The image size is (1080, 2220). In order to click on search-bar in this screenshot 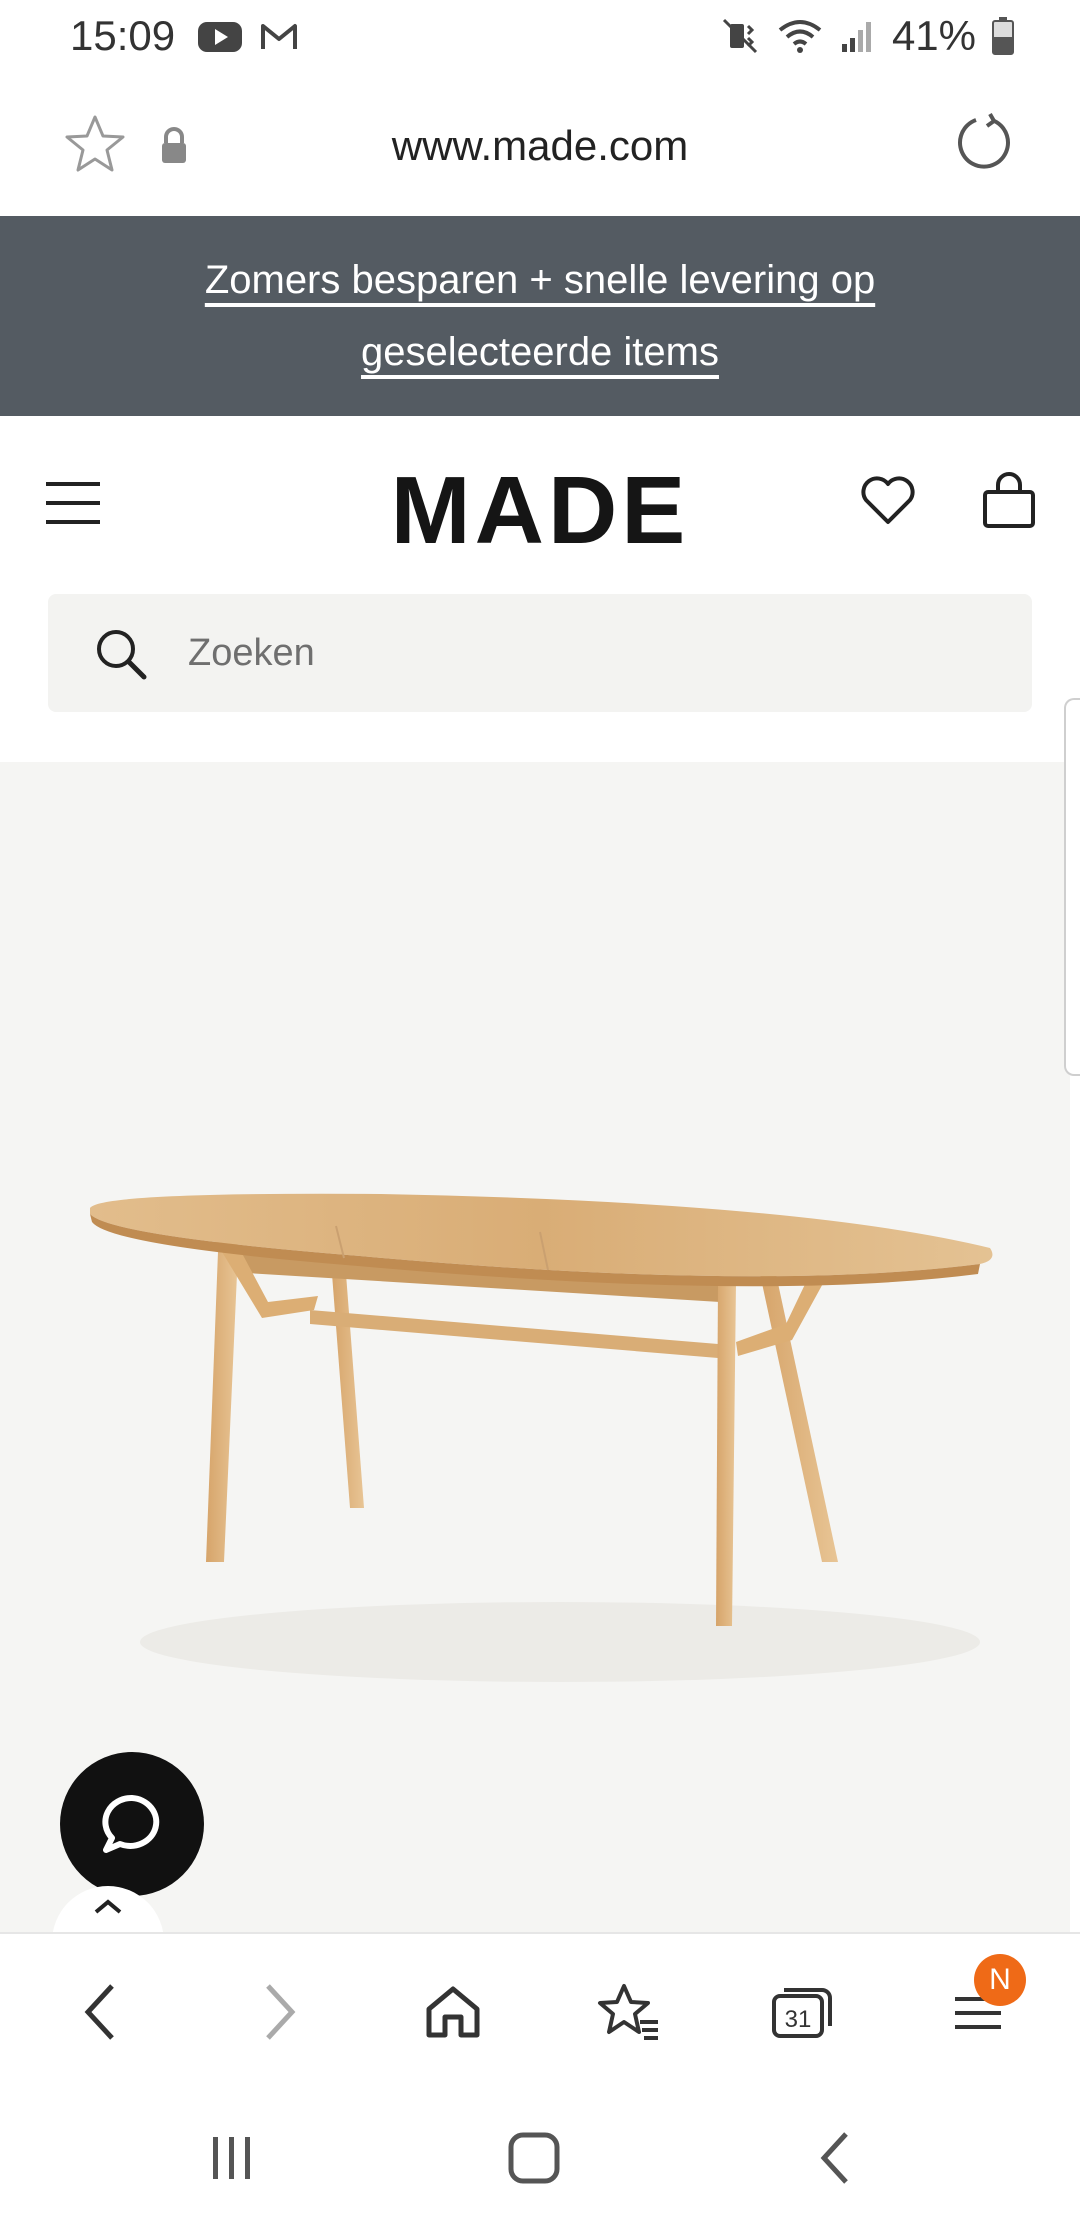, I will do `click(540, 653)`.